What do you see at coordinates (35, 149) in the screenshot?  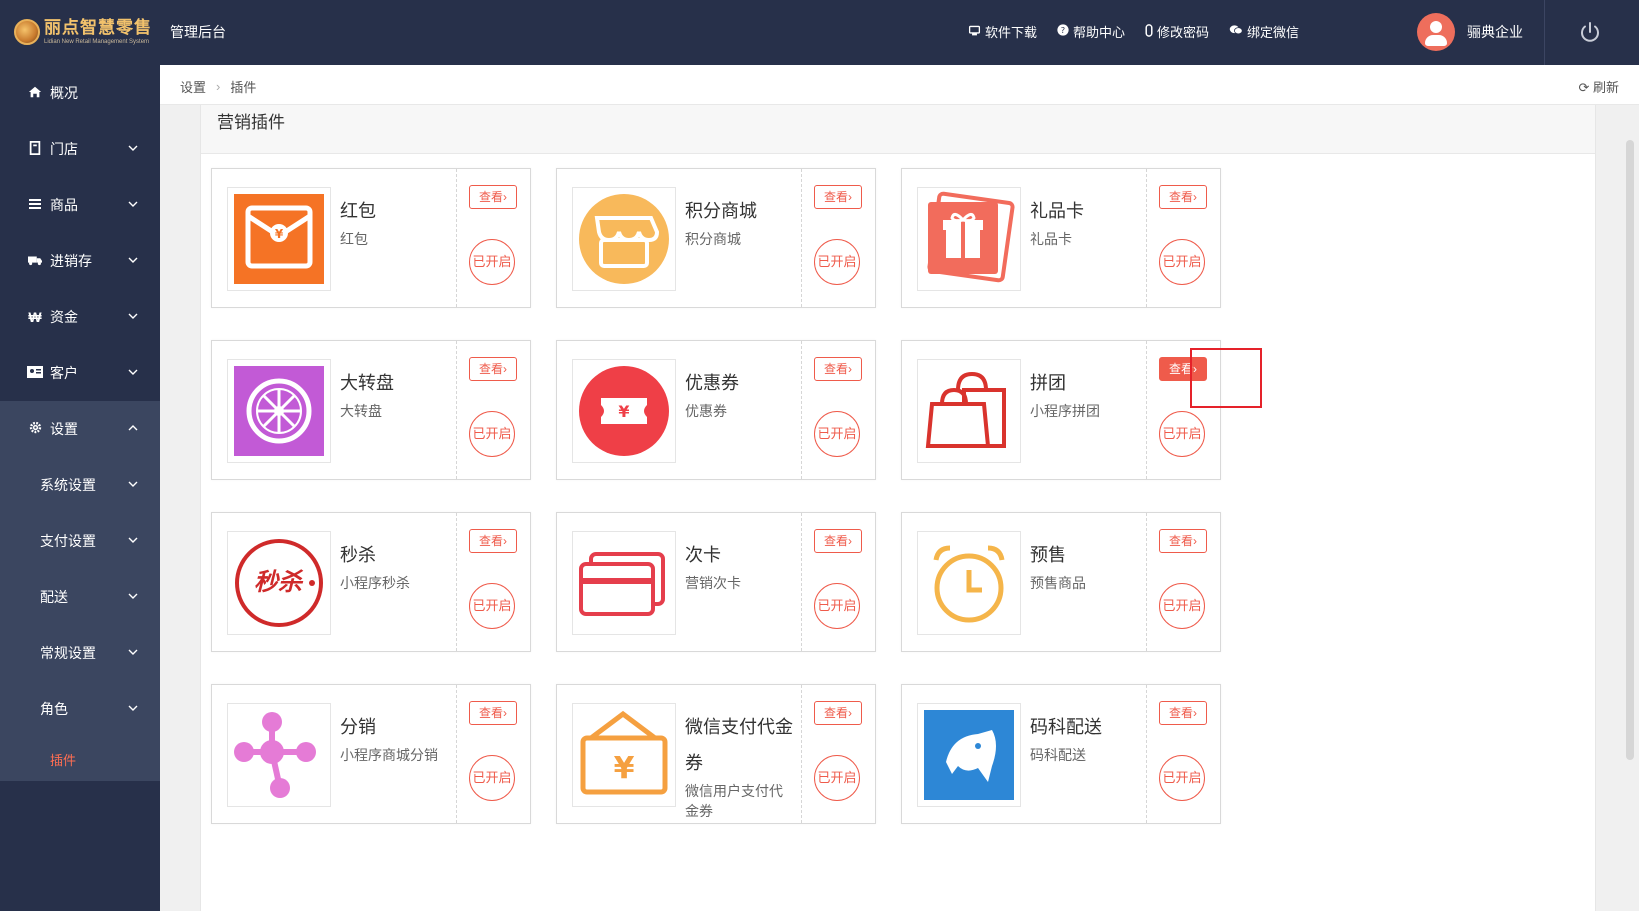 I see `store-icon` at bounding box center [35, 149].